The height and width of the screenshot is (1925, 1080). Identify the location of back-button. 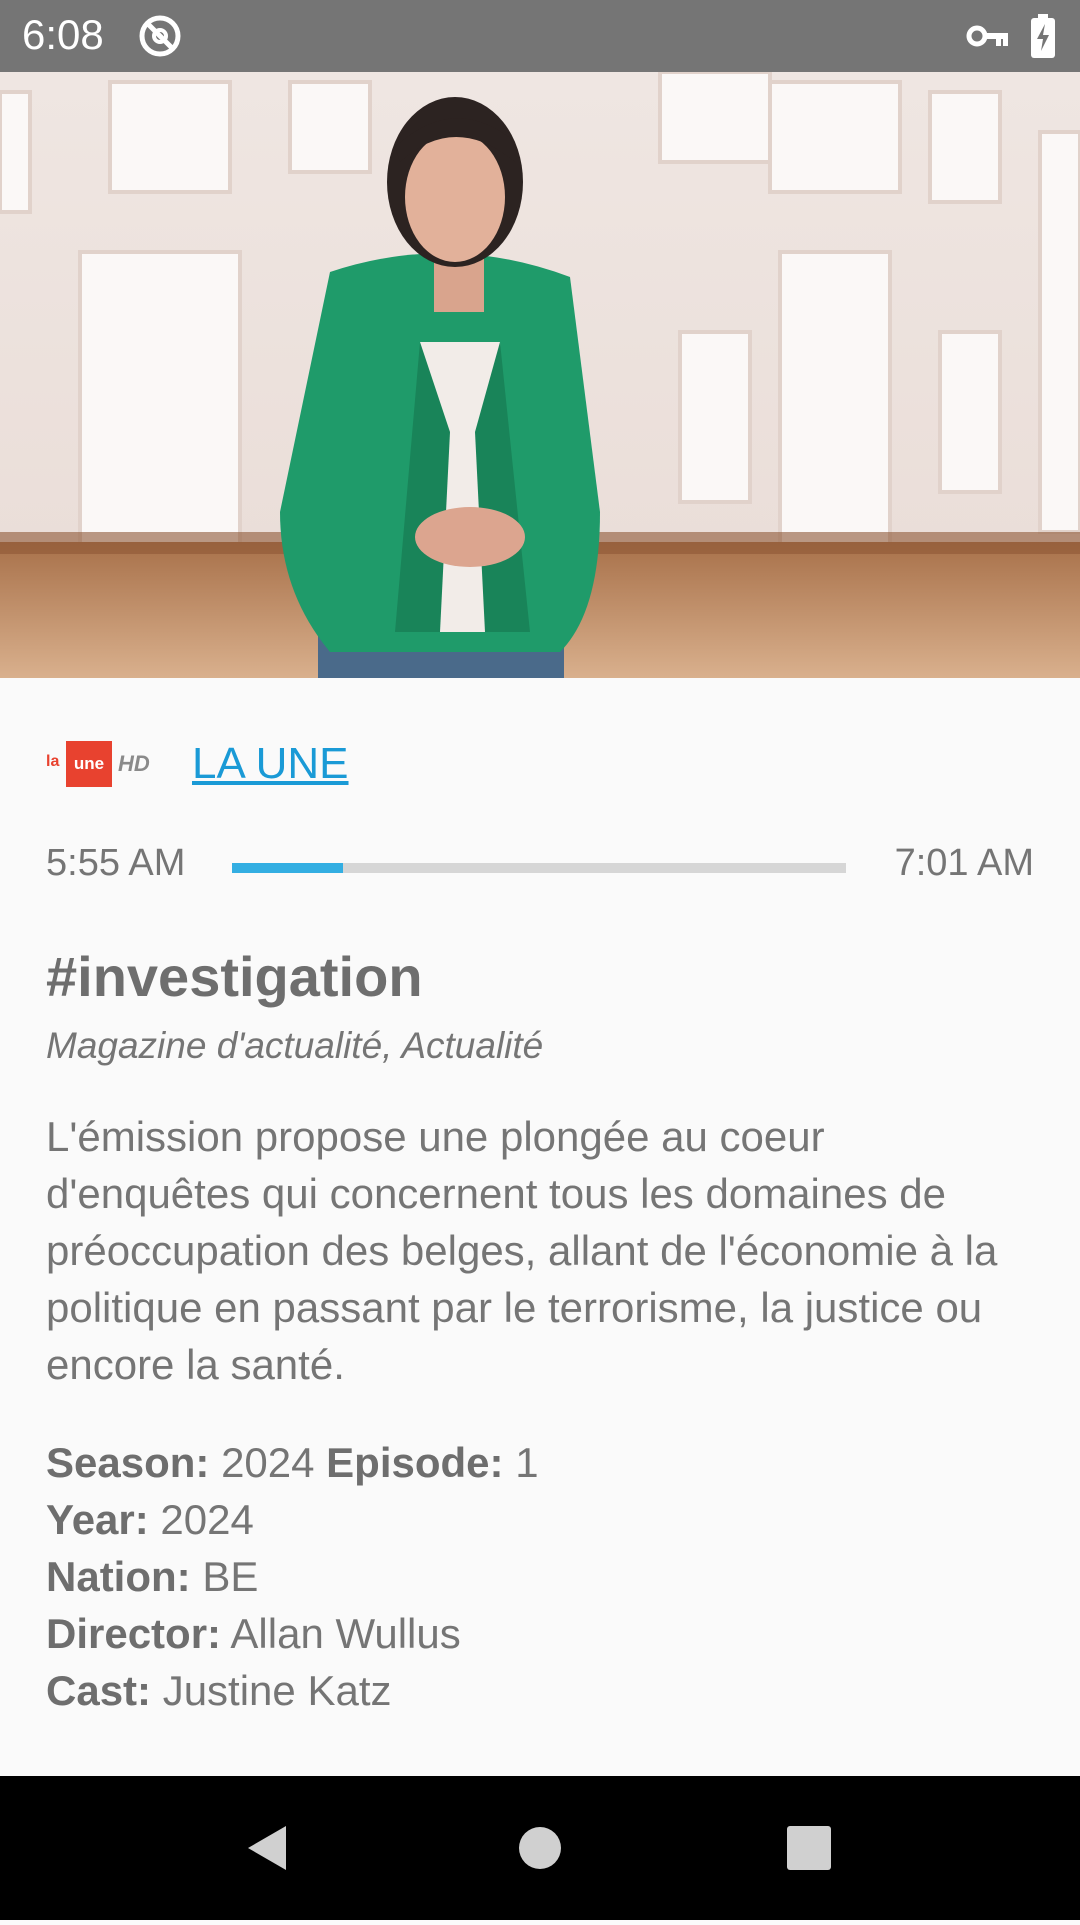
(266, 1848).